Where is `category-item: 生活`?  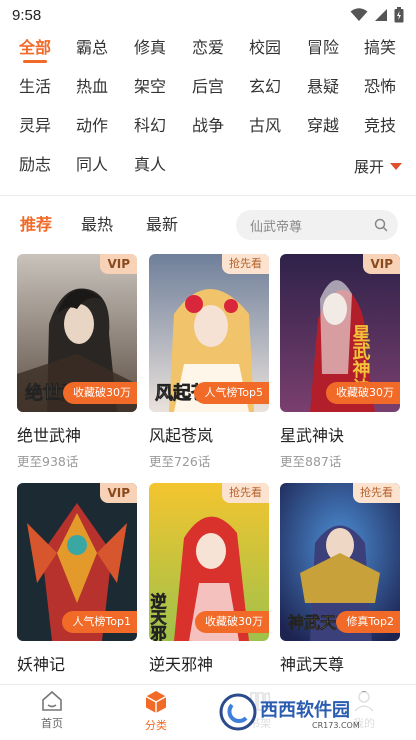 category-item: 生活 is located at coordinates (35, 87).